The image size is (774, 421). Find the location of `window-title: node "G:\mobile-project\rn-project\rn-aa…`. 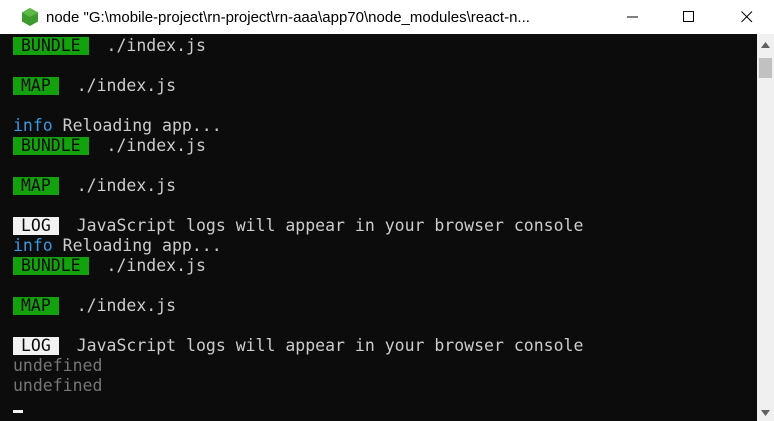

window-title: node "G:\mobile-project\rn-project\rn-aa… is located at coordinates (288, 17).